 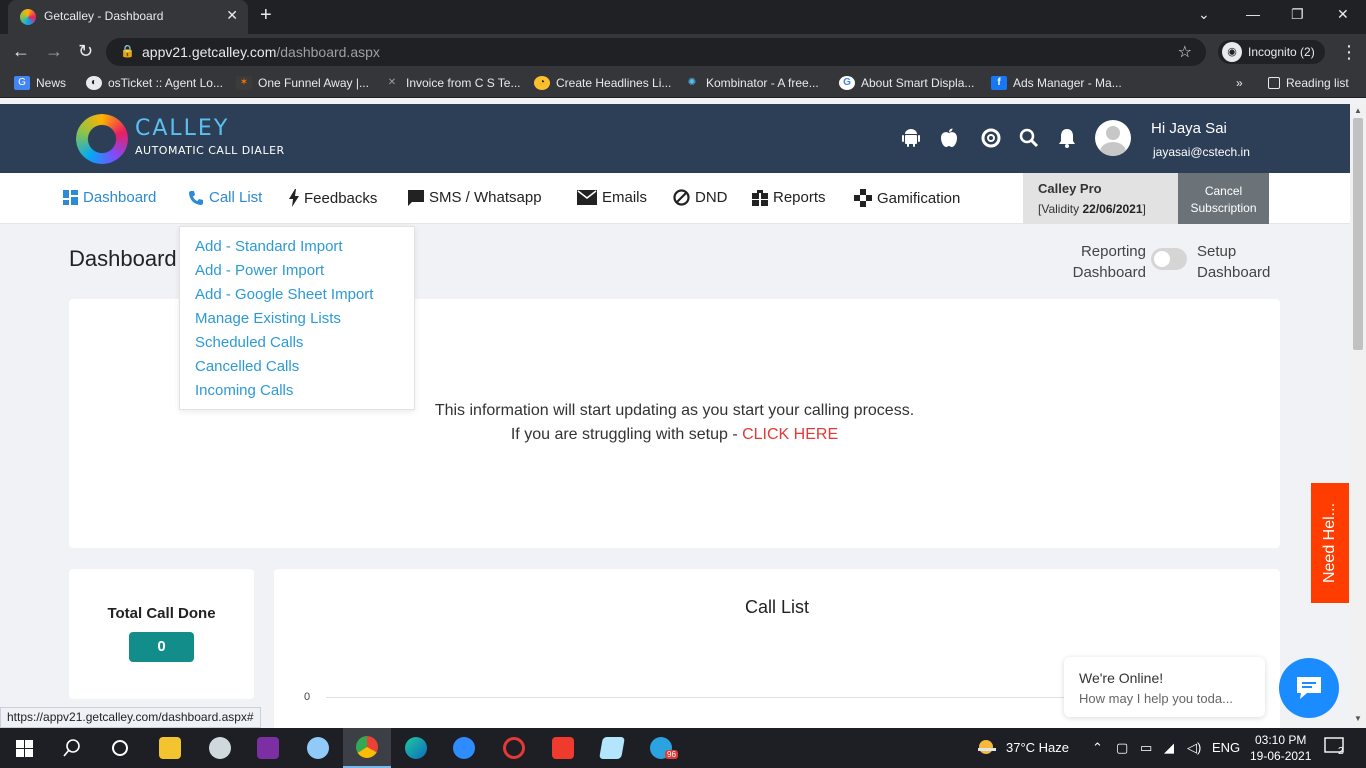 What do you see at coordinates (1358, 110) in the screenshot?
I see `scroll-up-icon: ▲` at bounding box center [1358, 110].